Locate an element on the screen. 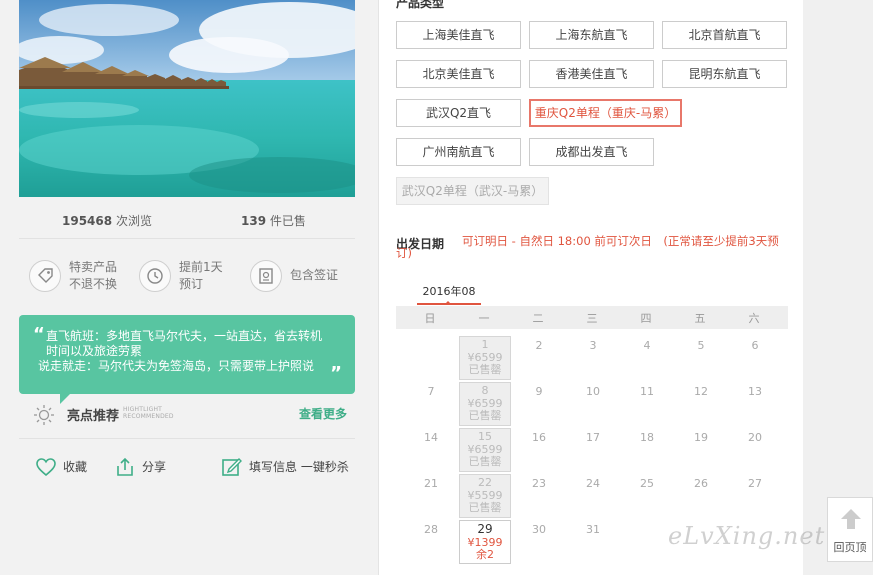 The width and height of the screenshot is (873, 575). sold-label: 件已售 is located at coordinates (287, 221).